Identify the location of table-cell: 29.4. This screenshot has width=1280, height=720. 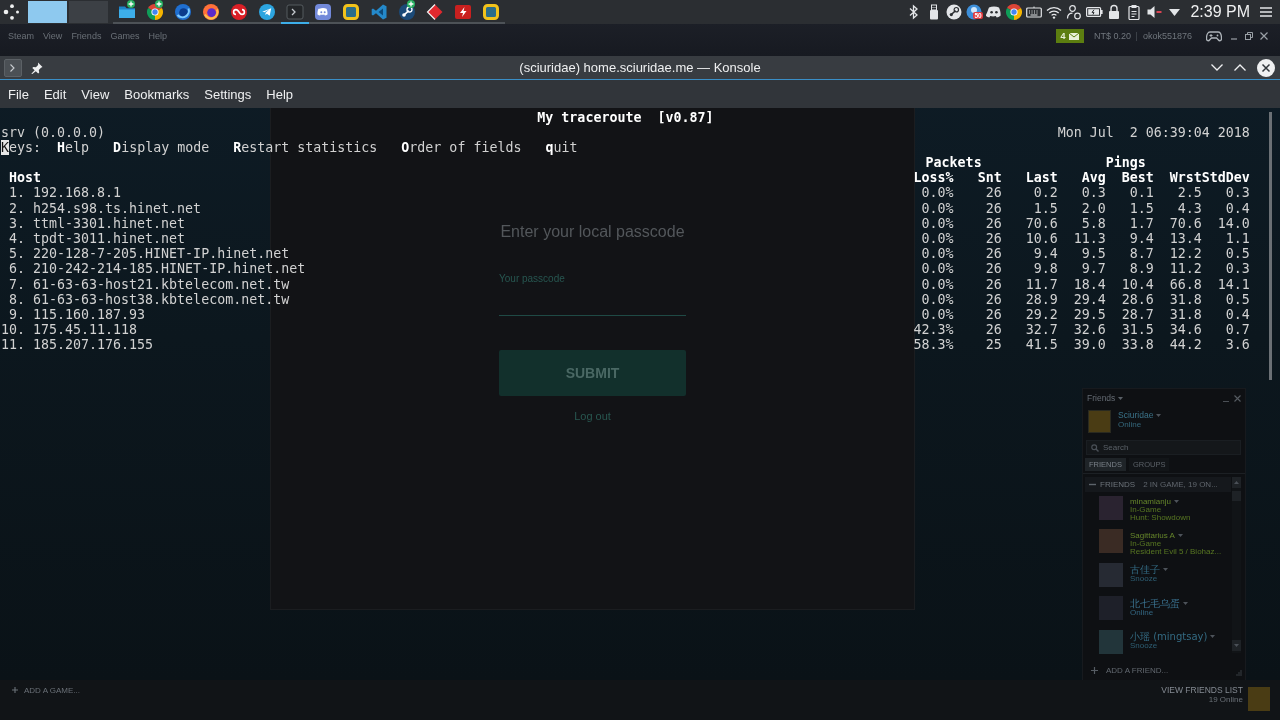
(1089, 299).